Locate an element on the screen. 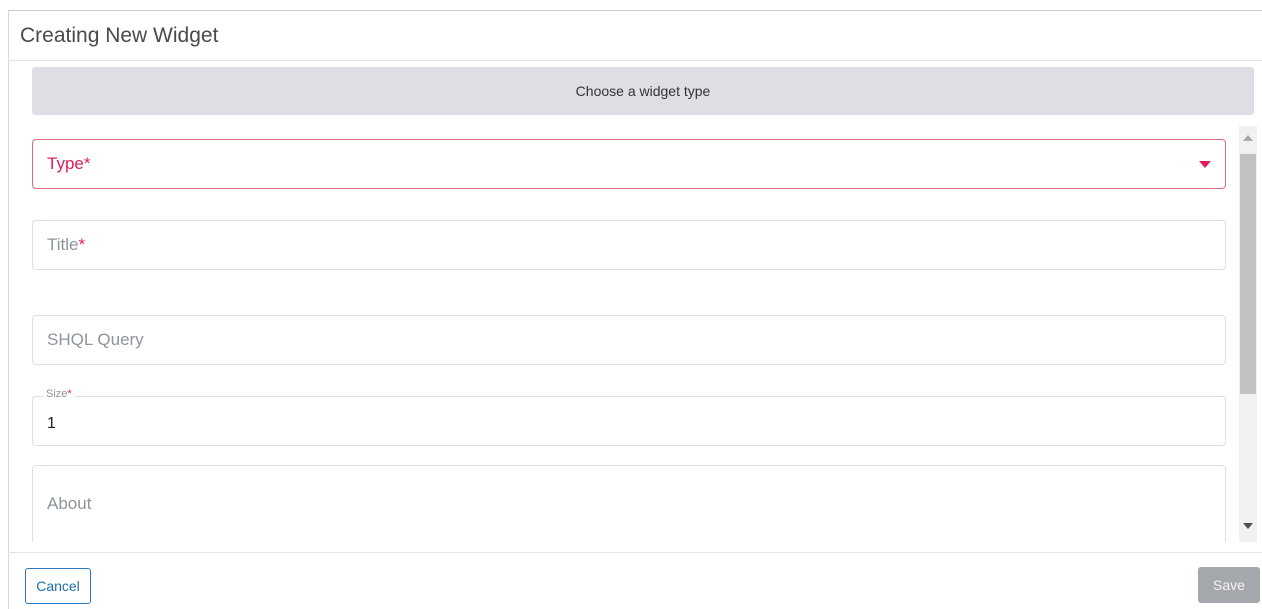 The width and height of the screenshot is (1262, 609). scroll-down-arrow-icon is located at coordinates (1248, 526).